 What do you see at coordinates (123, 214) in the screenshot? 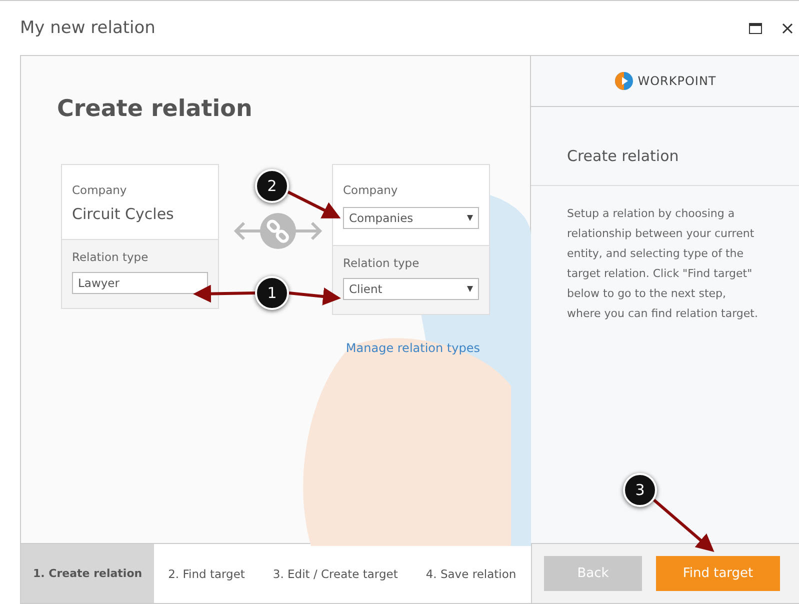
I see `entity-name: Circuit Cycles` at bounding box center [123, 214].